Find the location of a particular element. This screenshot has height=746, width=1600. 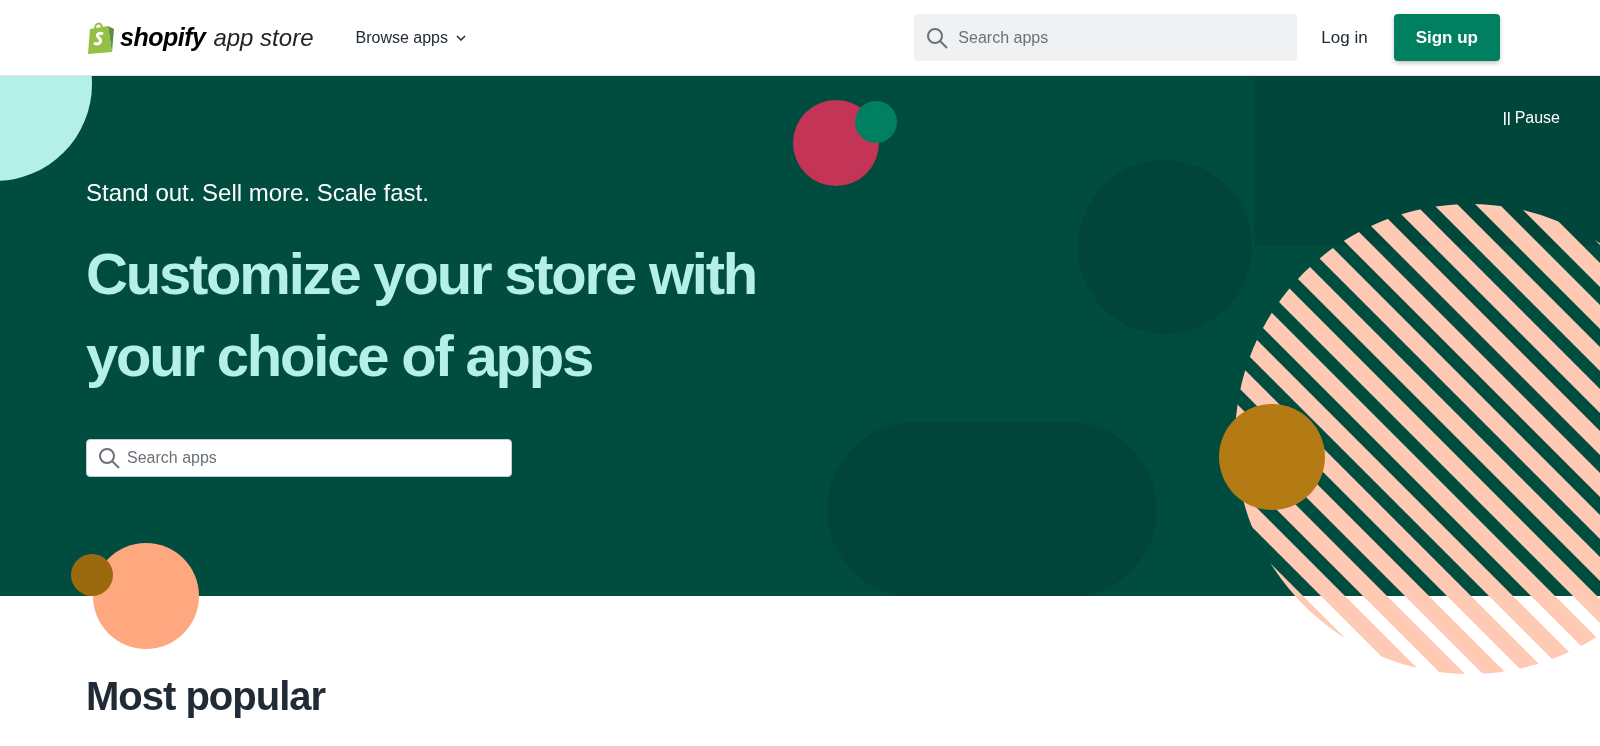

pause-button: Pause is located at coordinates (1531, 118).